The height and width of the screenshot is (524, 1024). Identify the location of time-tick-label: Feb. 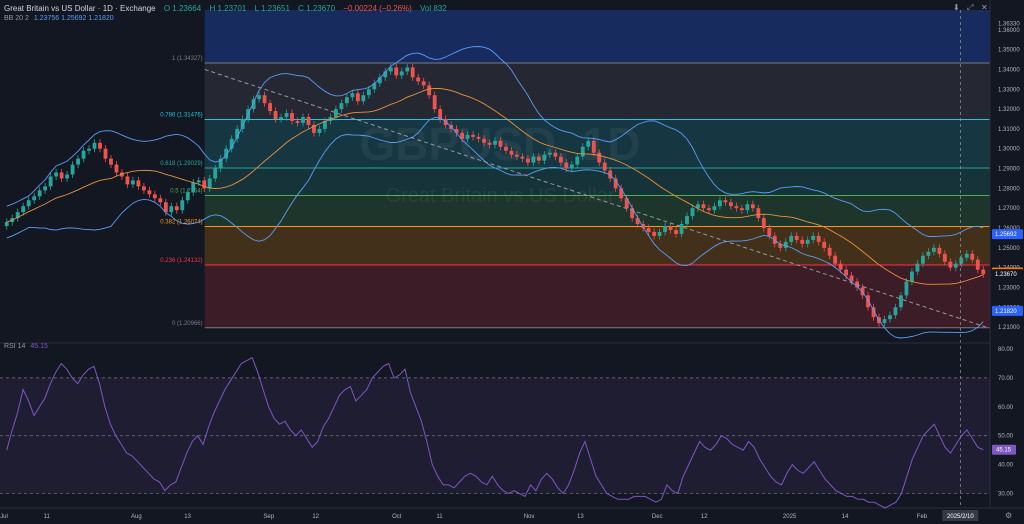
(922, 517).